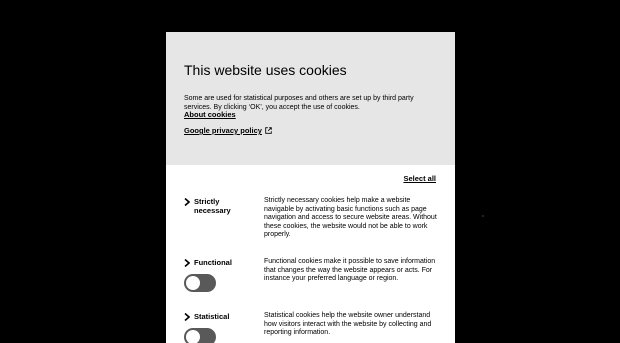 Image resolution: width=620 pixels, height=343 pixels. I want to click on google-privacy-policy-label: Google privacy policy, so click(223, 130).